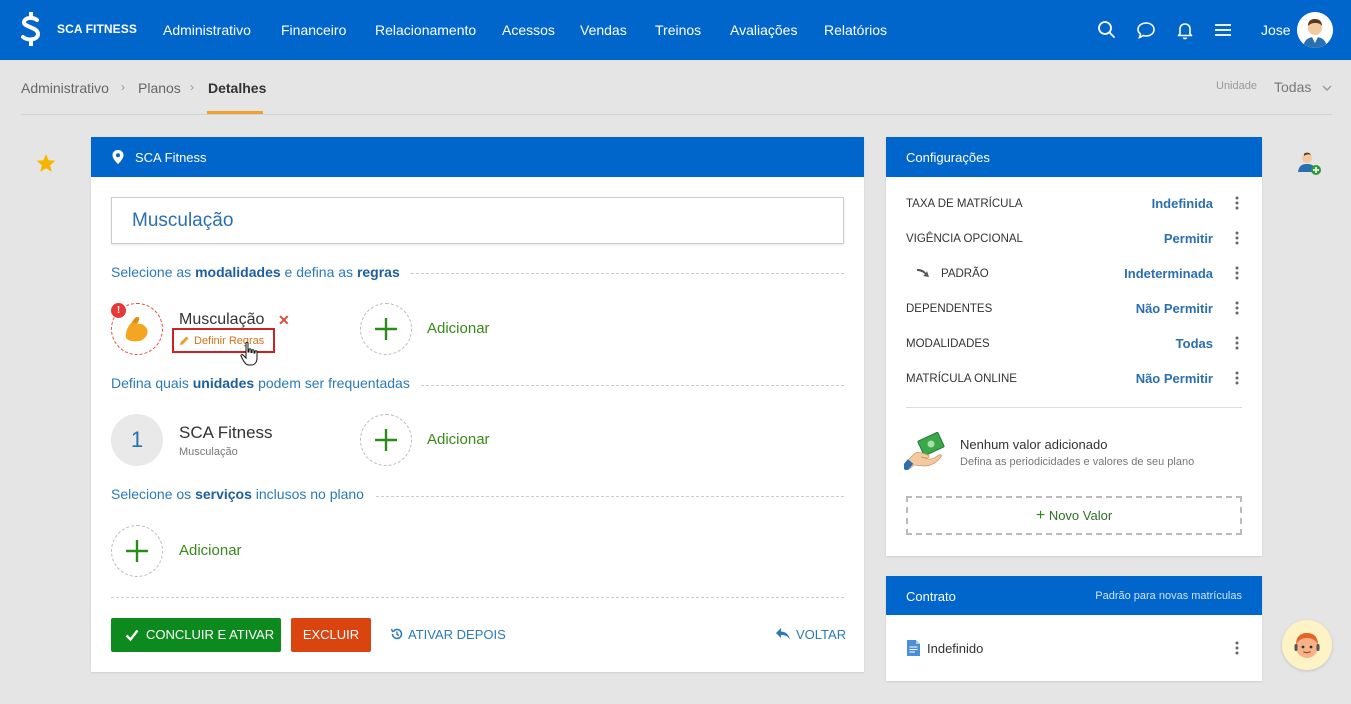  What do you see at coordinates (331, 635) in the screenshot?
I see `delete-button: EXCLUIR` at bounding box center [331, 635].